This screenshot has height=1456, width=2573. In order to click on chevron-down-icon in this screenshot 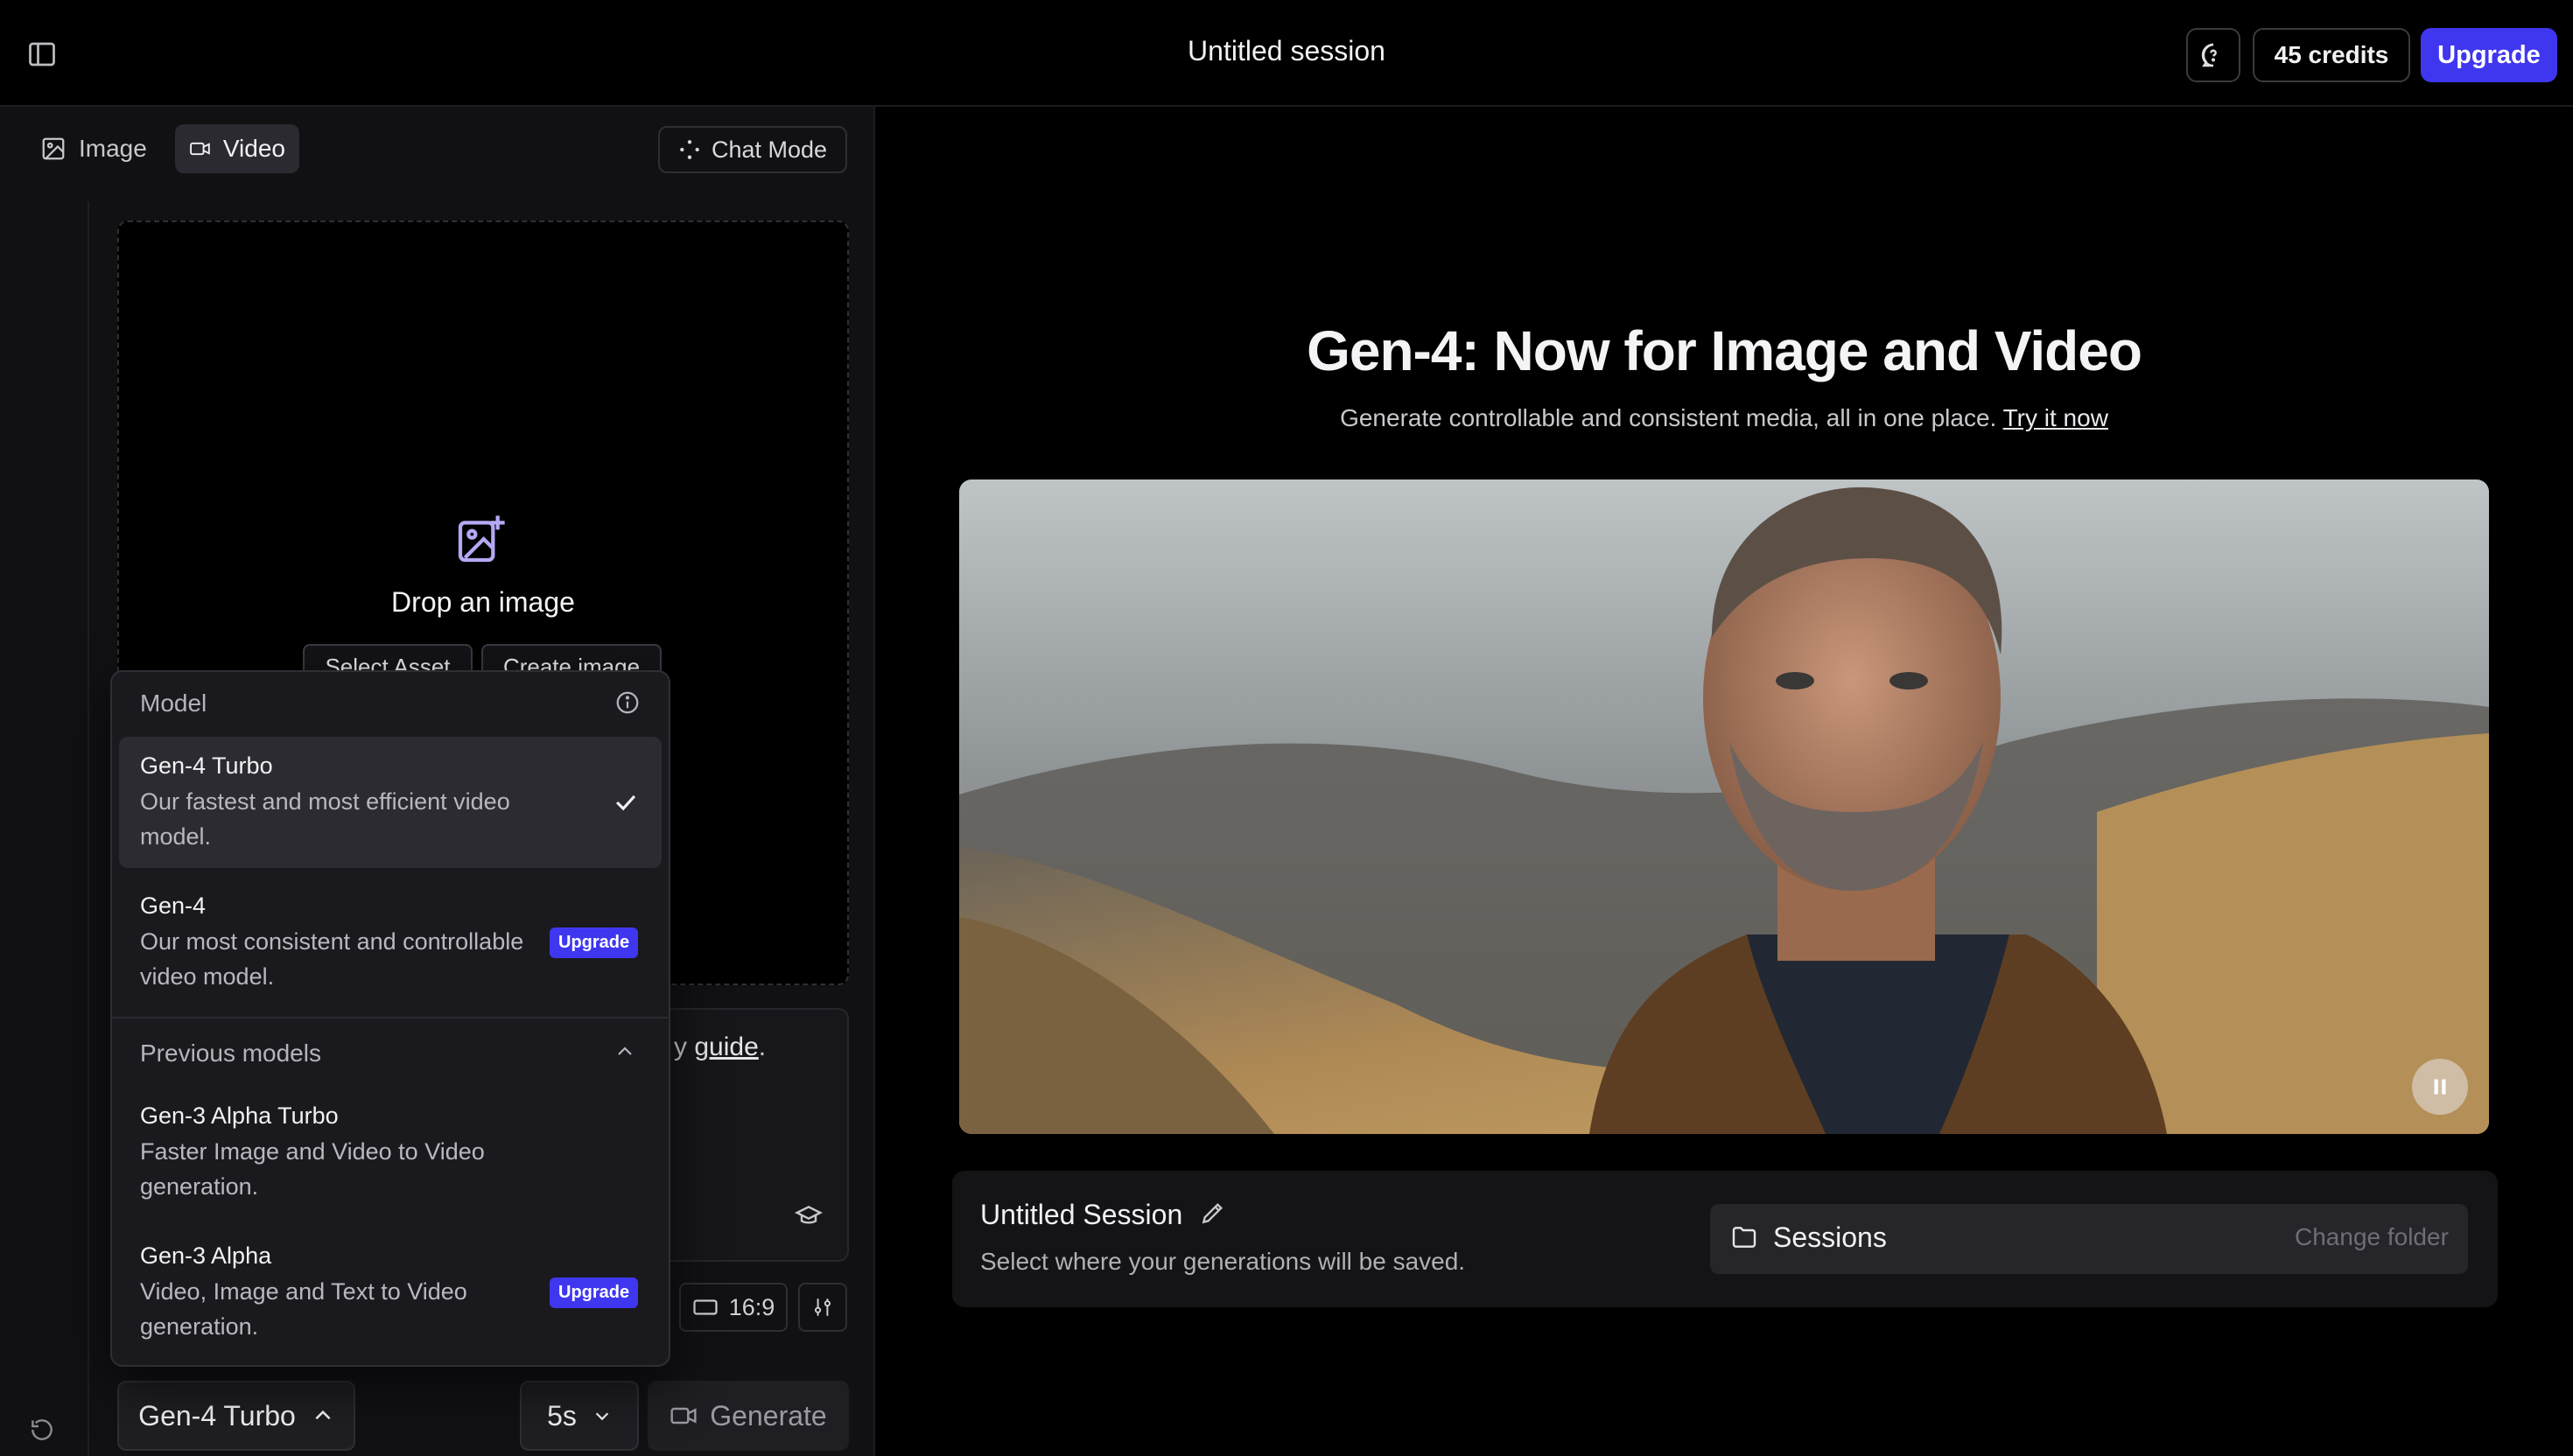, I will do `click(602, 1416)`.